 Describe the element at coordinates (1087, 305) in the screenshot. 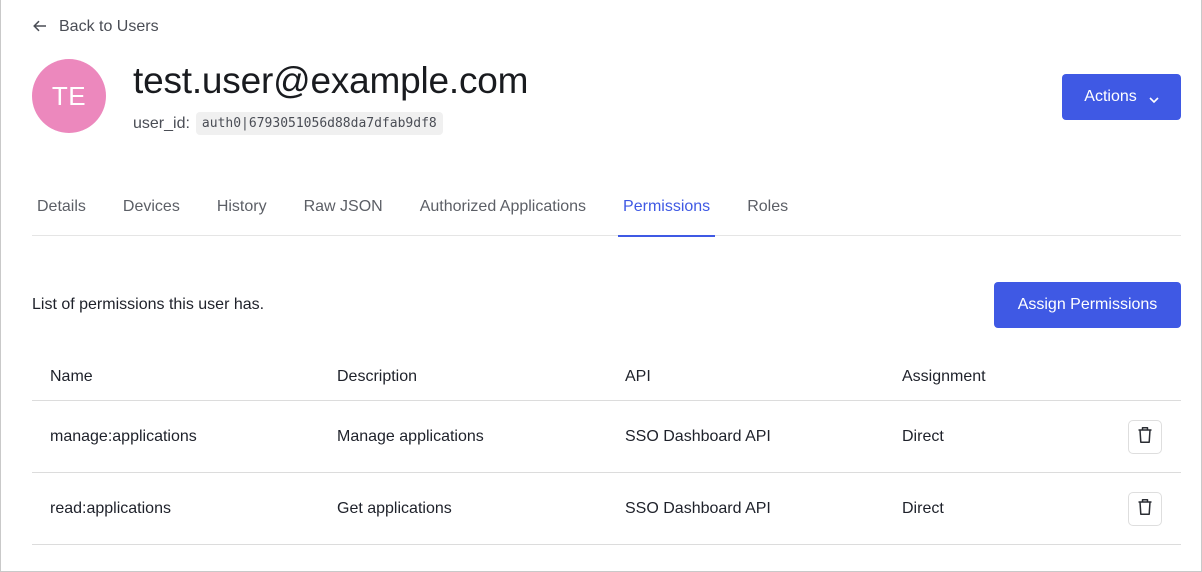

I see `assign-permissions-button: Assign Permissions` at that location.